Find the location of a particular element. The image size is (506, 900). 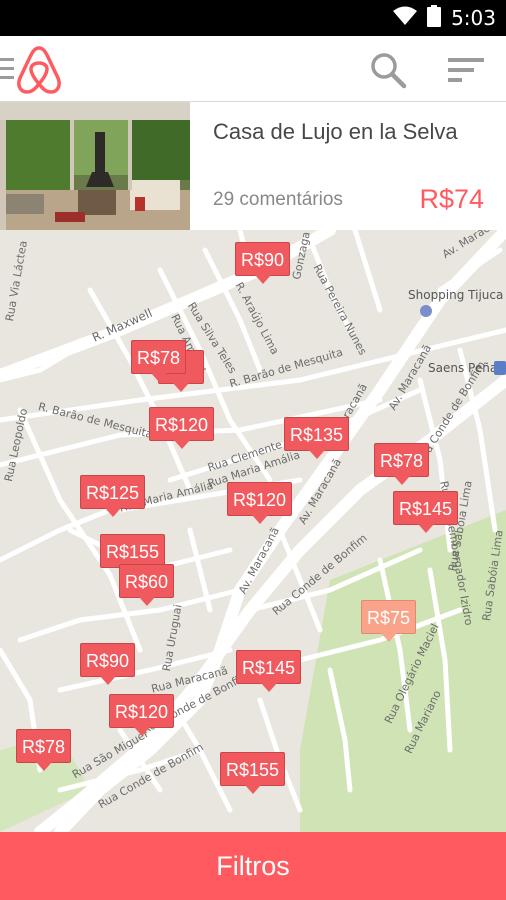

place-shopping-tijuca: Shopping Tijuca is located at coordinates (455, 295).